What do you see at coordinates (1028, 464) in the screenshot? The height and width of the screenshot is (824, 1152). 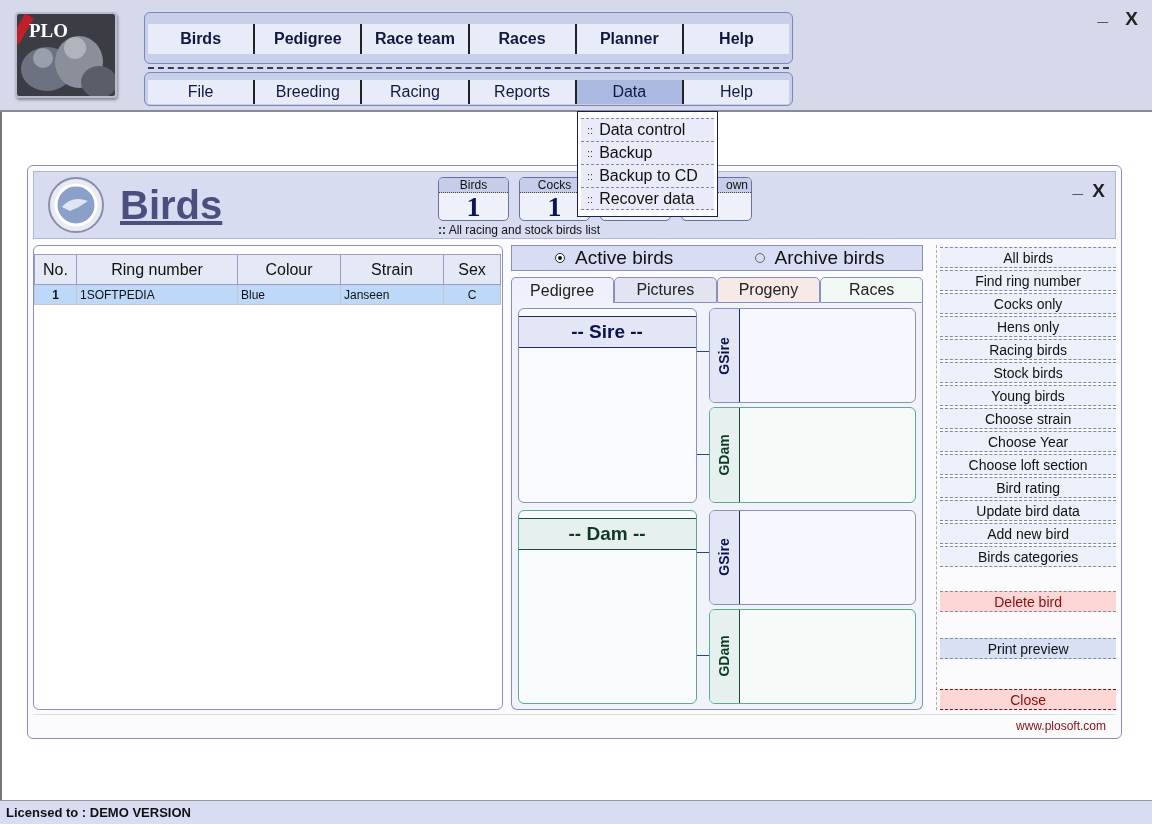 I see `action-button: Choose loft section` at bounding box center [1028, 464].